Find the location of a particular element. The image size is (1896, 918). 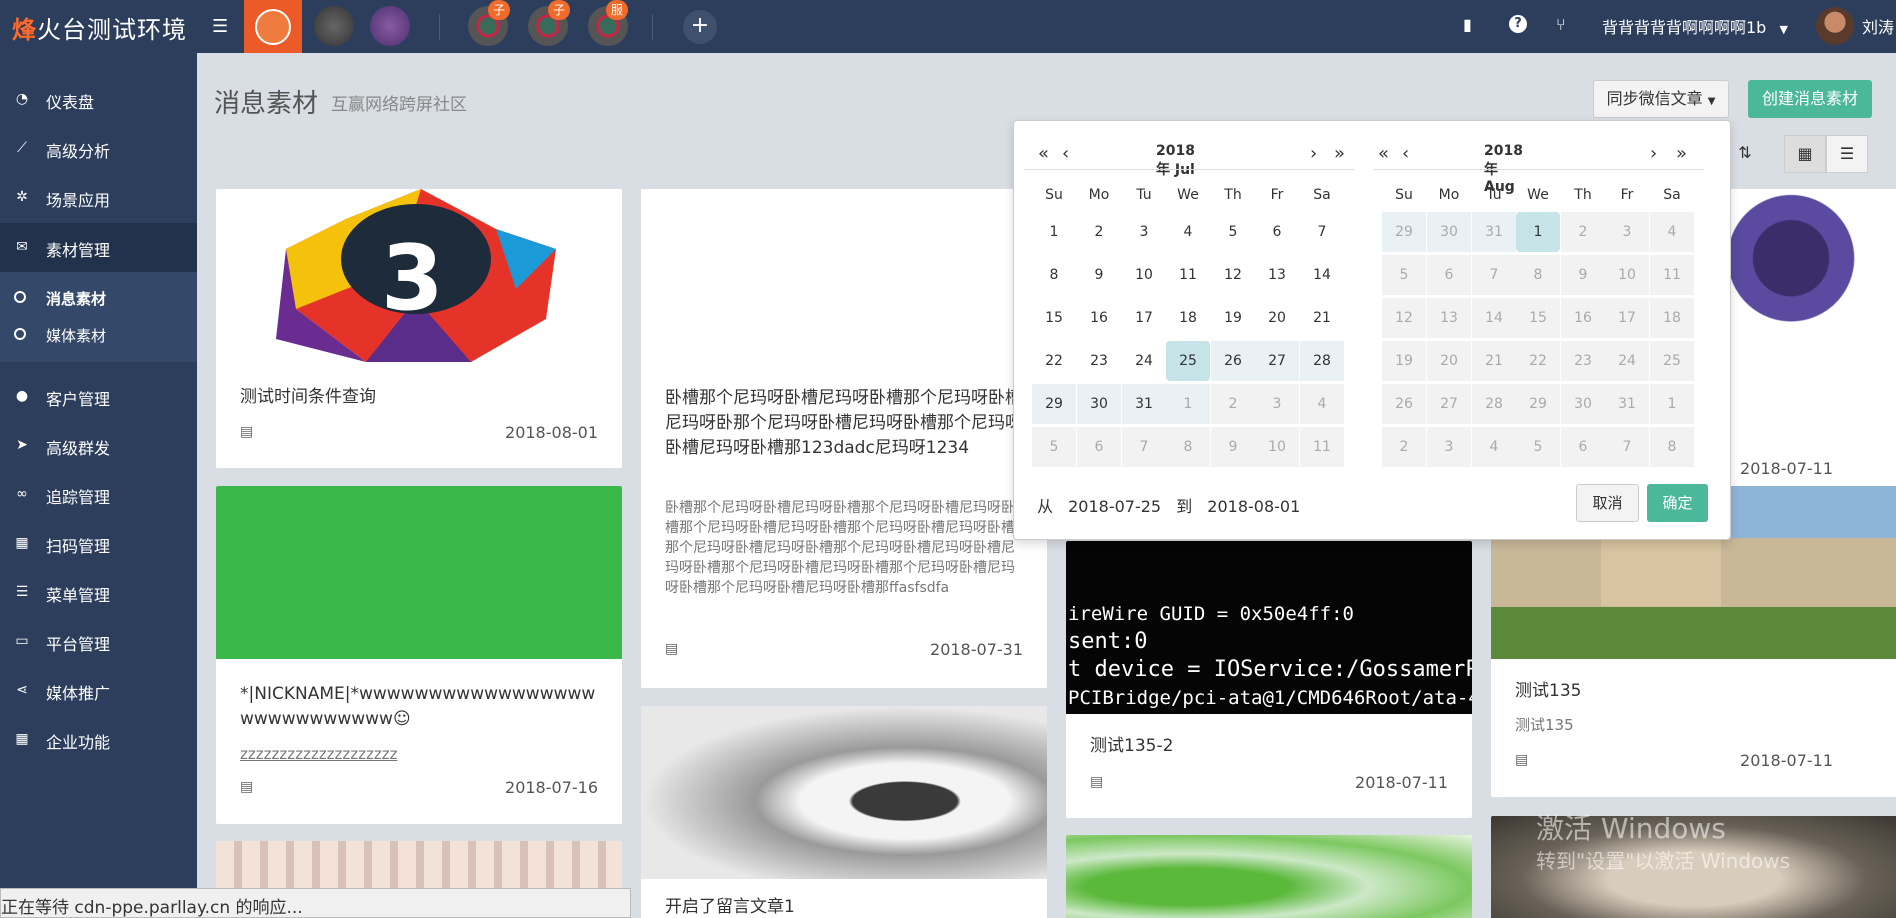

sidebar-item-scenes: ✲ 场景应用 is located at coordinates (98, 197).